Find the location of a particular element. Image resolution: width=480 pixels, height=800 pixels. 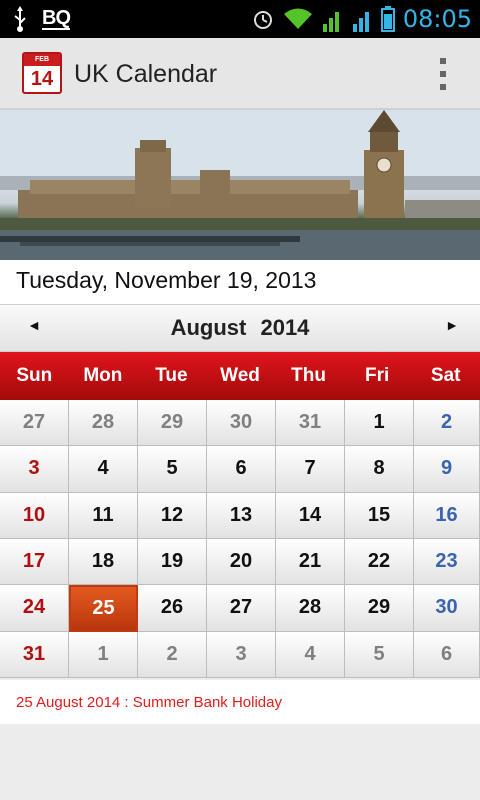

calendar-app-icon: FEB 14 is located at coordinates (42, 73).